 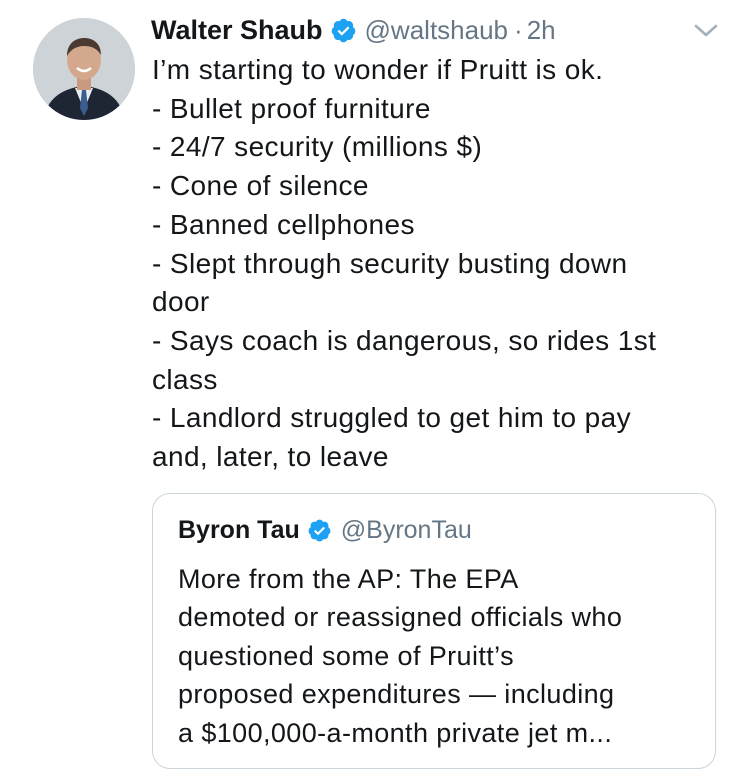 I want to click on quoted-author-name: Byron Tau, so click(x=239, y=529).